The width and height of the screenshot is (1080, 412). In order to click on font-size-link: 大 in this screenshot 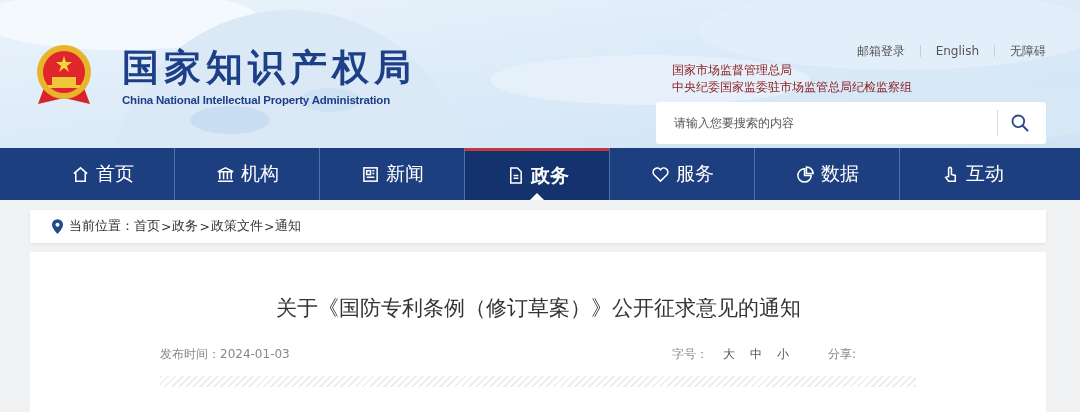, I will do `click(728, 354)`.